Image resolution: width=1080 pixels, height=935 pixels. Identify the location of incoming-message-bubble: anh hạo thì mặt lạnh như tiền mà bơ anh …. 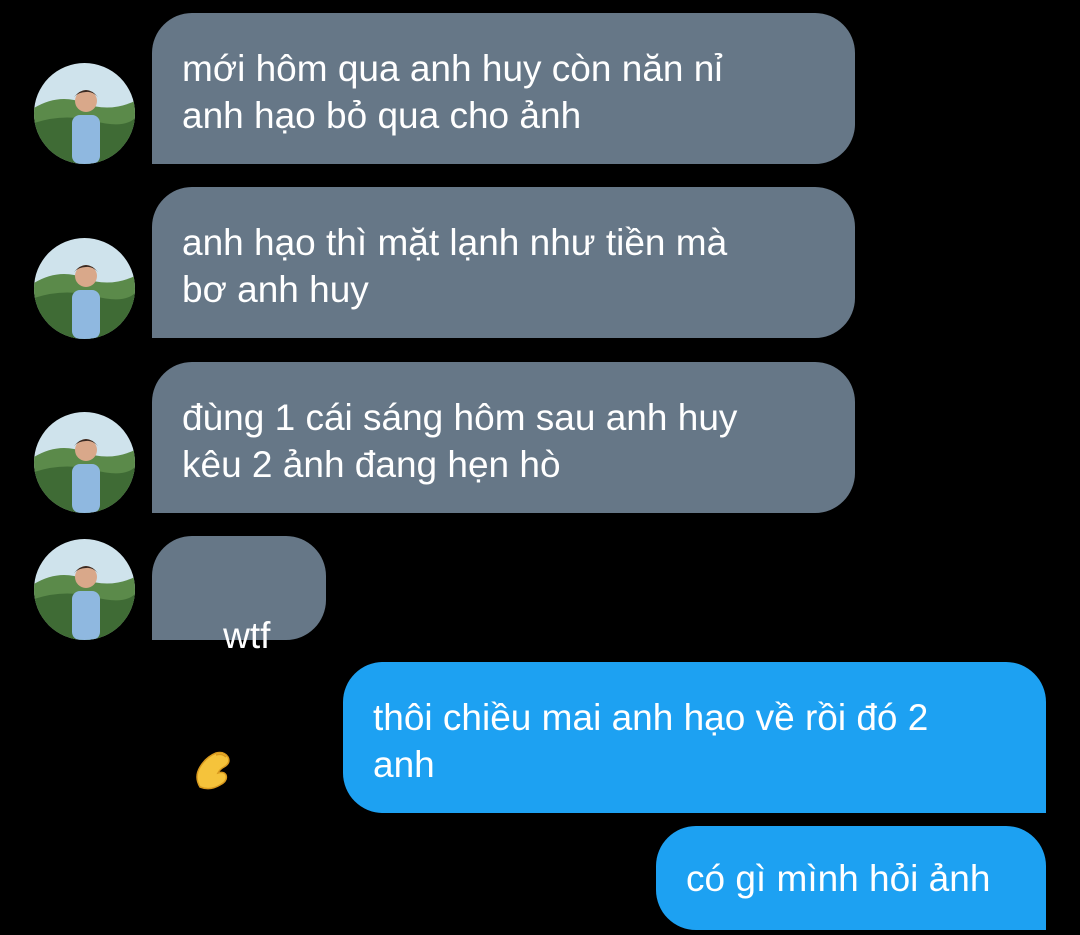
(503, 262).